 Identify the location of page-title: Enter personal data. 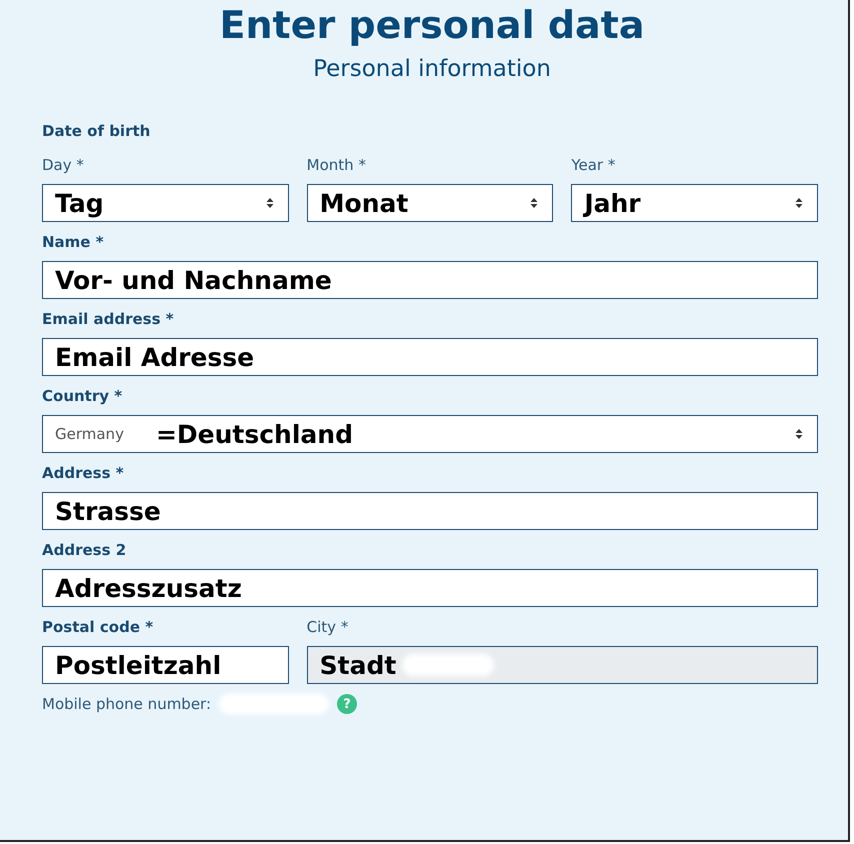
(432, 25).